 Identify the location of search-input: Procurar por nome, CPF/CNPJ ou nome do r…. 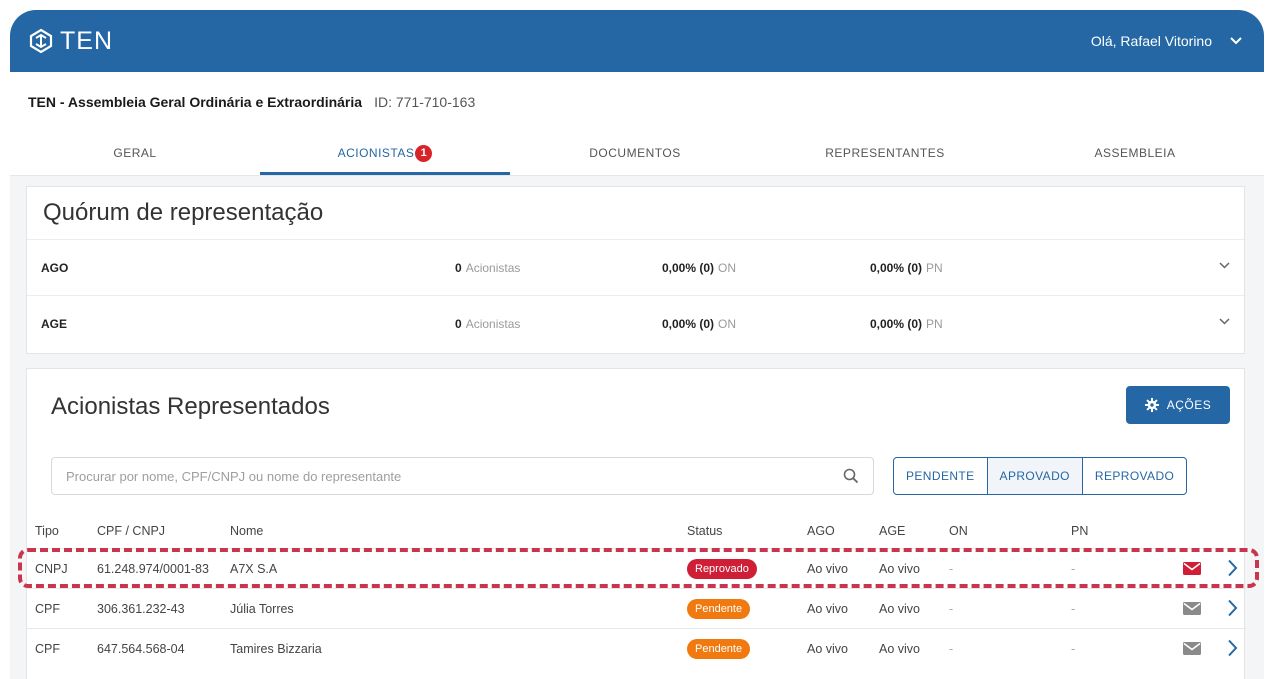
(462, 476).